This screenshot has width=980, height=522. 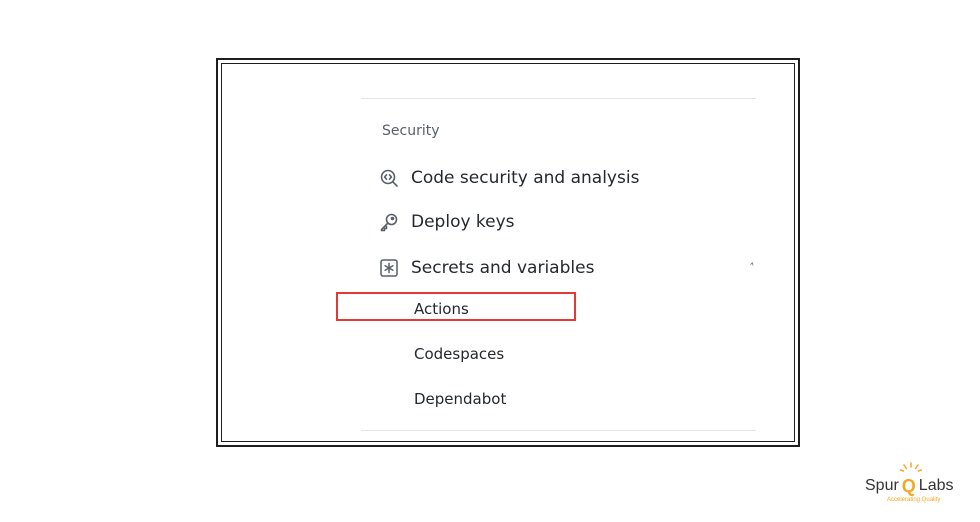 I want to click on spurqlabs-logo: Spur Q Labs Accelerating Quality, so click(x=915, y=484).